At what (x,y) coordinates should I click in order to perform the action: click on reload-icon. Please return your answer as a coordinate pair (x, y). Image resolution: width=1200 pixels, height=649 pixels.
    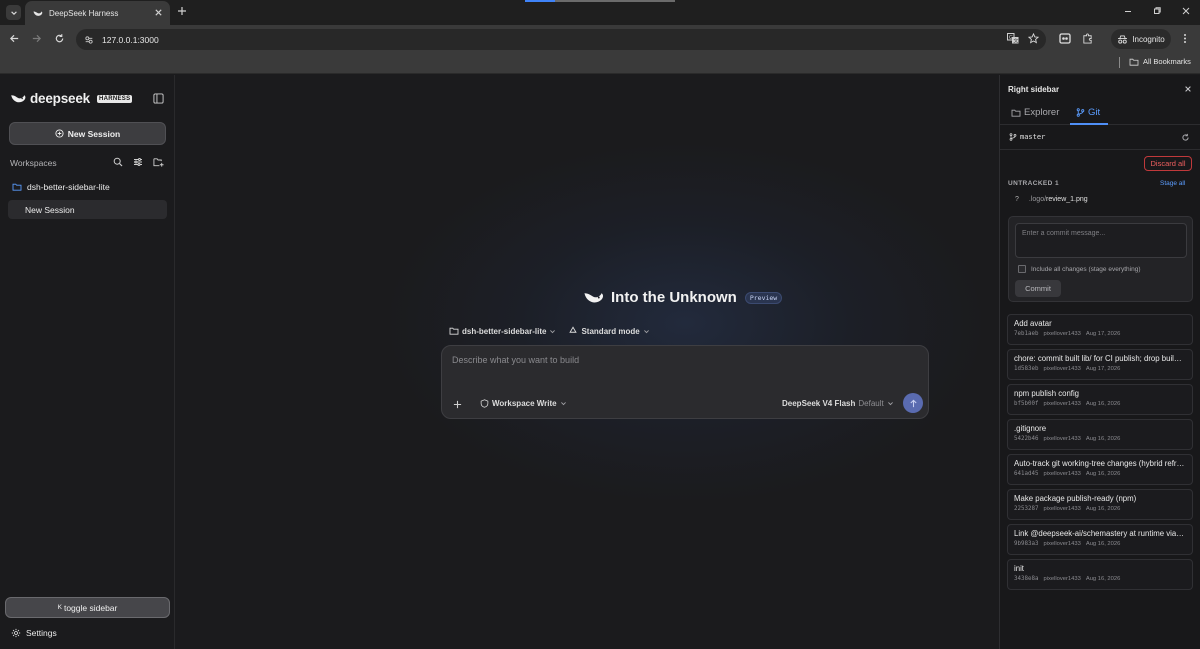
    Looking at the image, I should click on (59, 38).